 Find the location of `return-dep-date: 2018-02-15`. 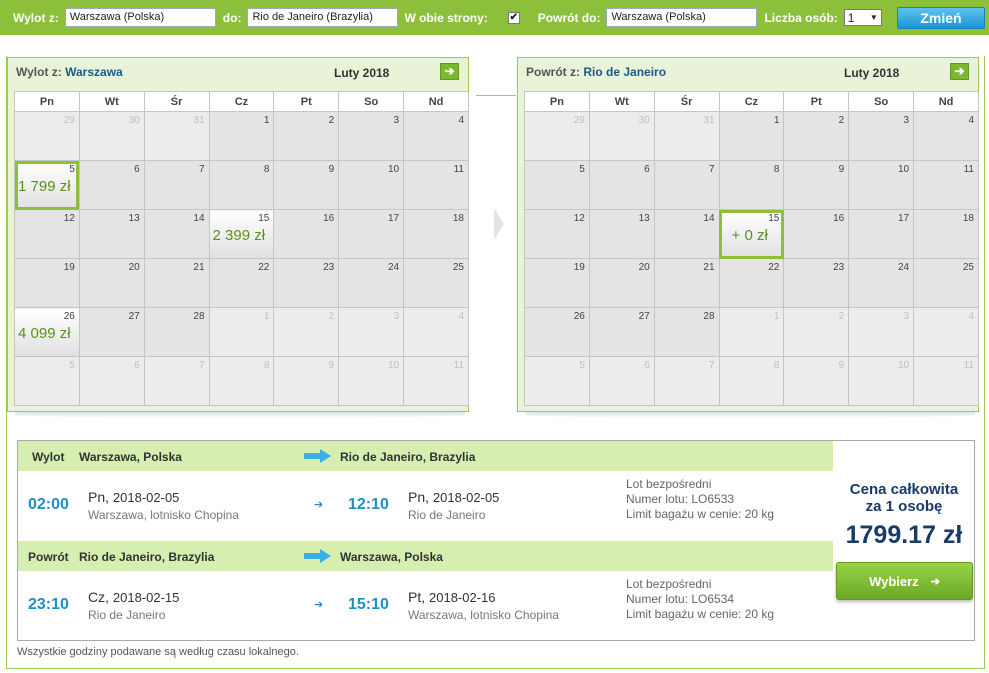

return-dep-date: 2018-02-15 is located at coordinates (146, 597).